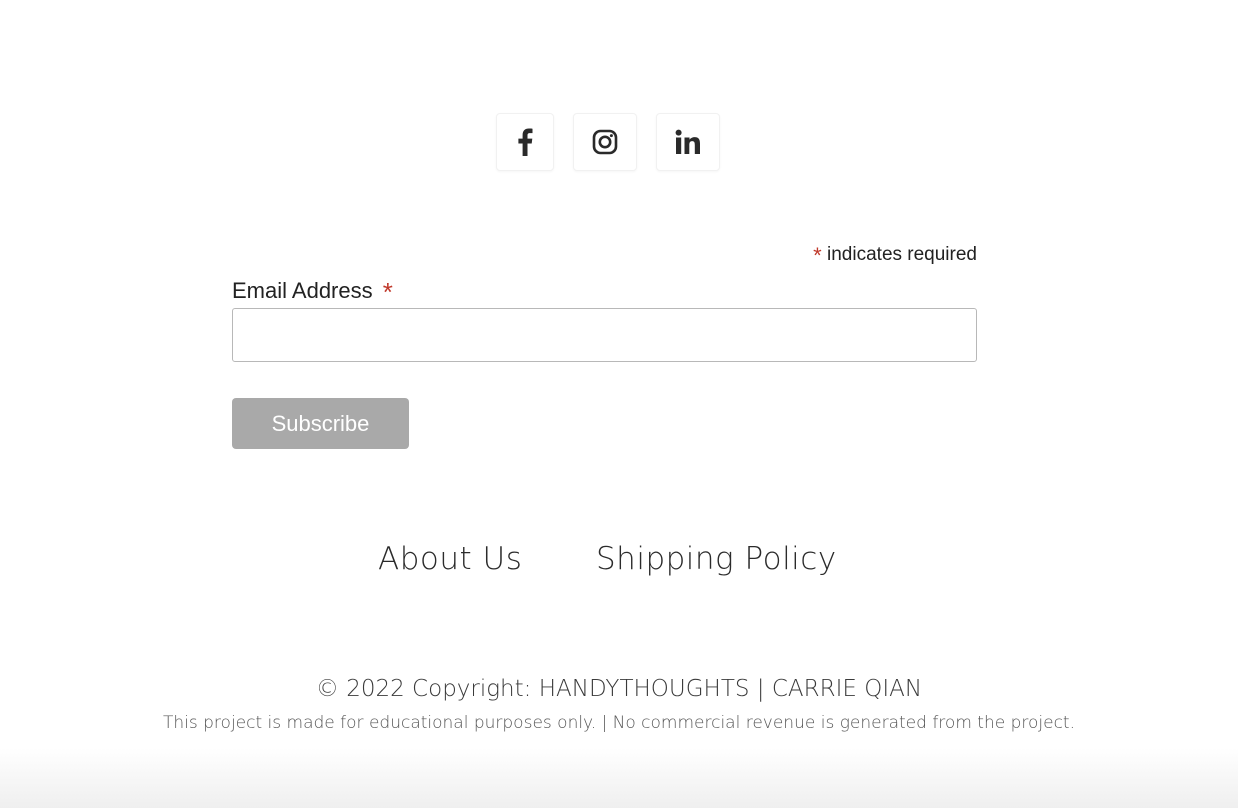  Describe the element at coordinates (716, 559) in the screenshot. I see `shipping-policy-link: Shipping Policy` at that location.